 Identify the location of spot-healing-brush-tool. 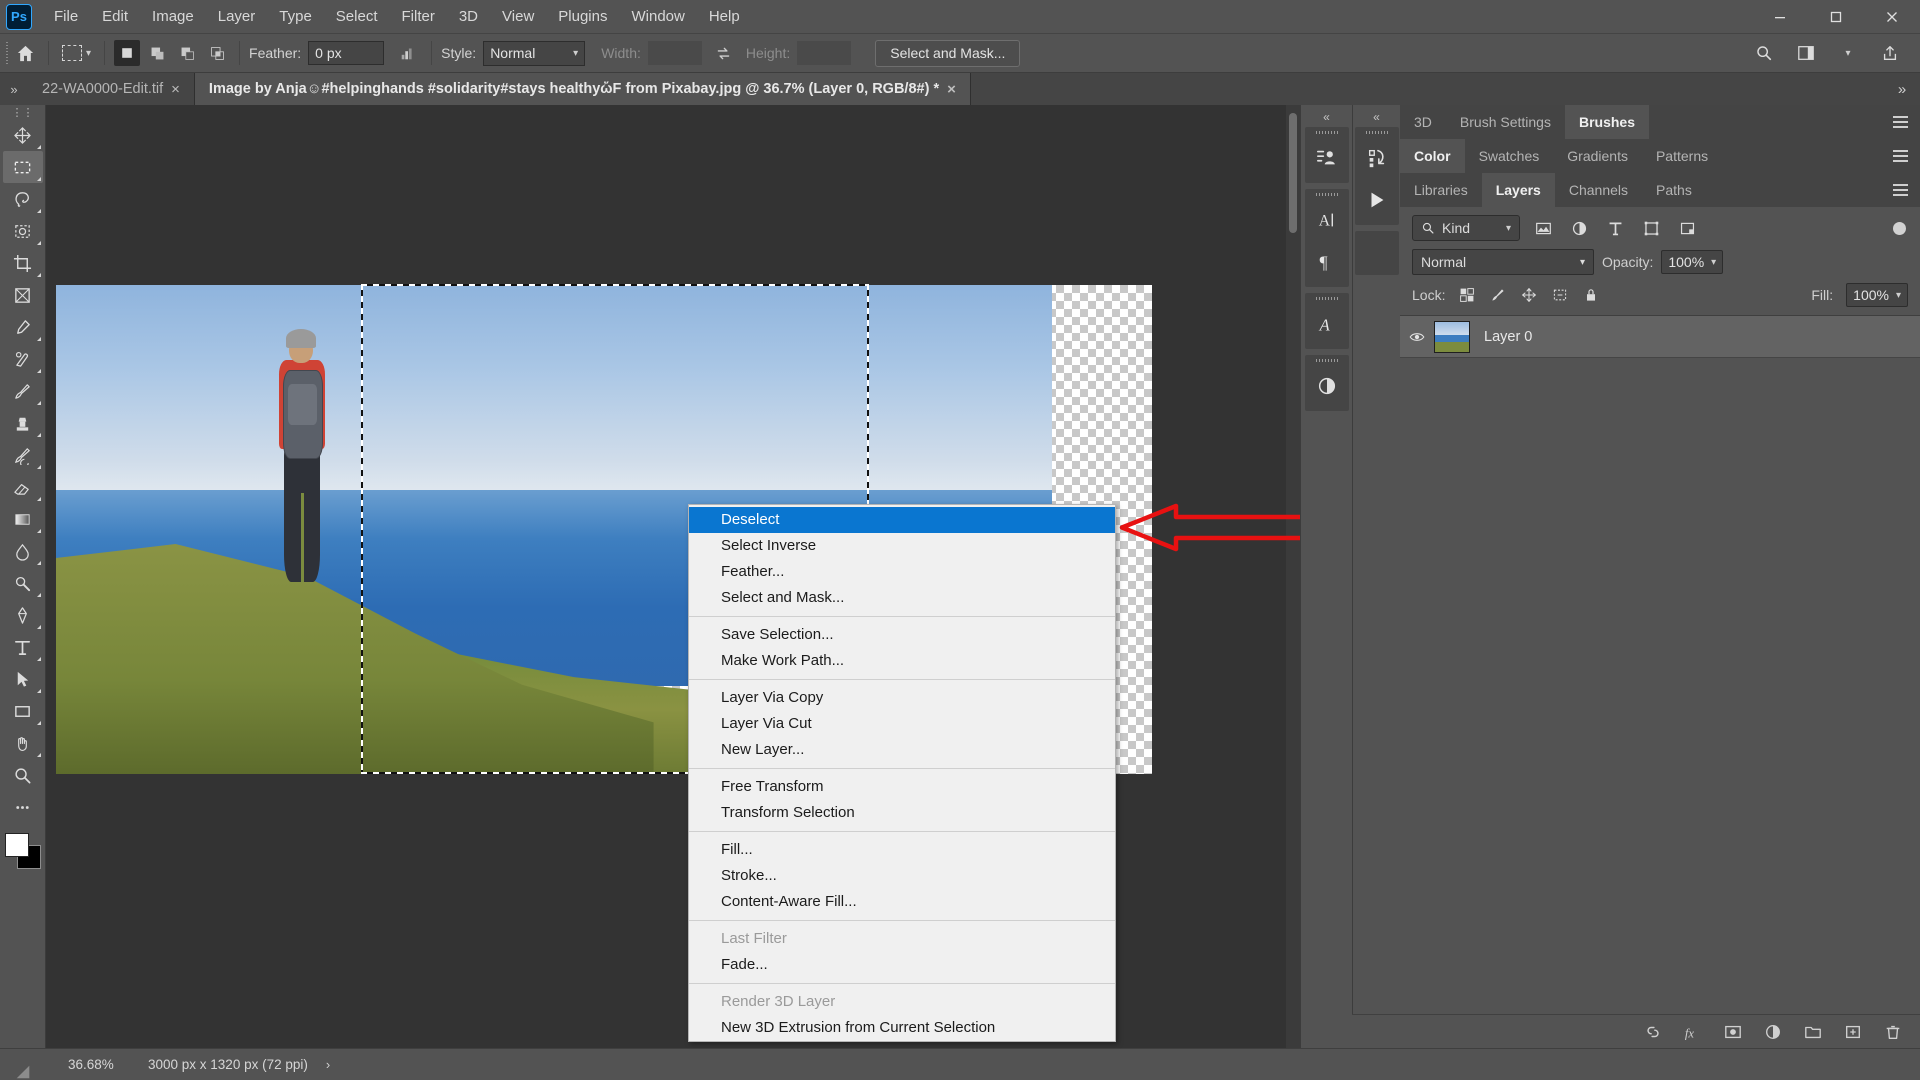
(23, 359).